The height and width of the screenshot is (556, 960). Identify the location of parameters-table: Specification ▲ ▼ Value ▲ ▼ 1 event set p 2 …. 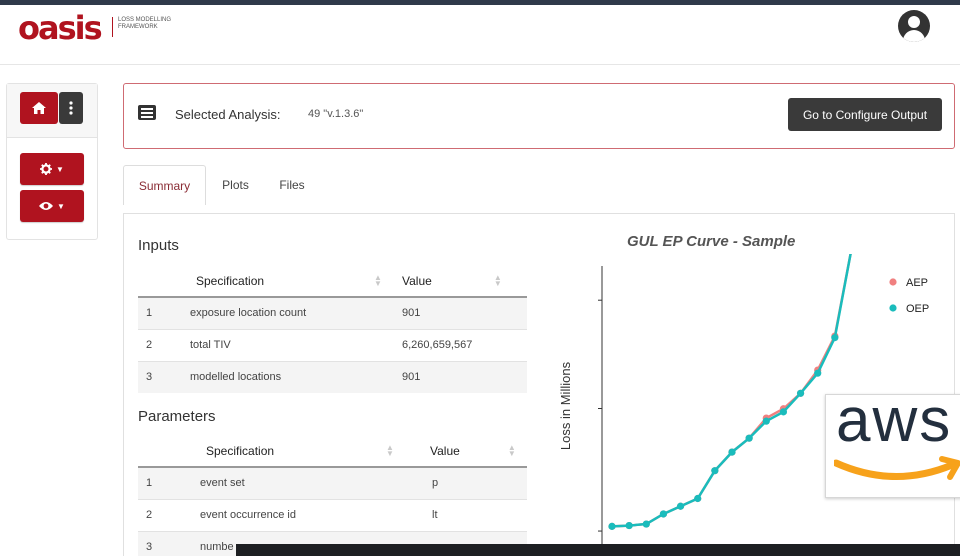
(332, 495).